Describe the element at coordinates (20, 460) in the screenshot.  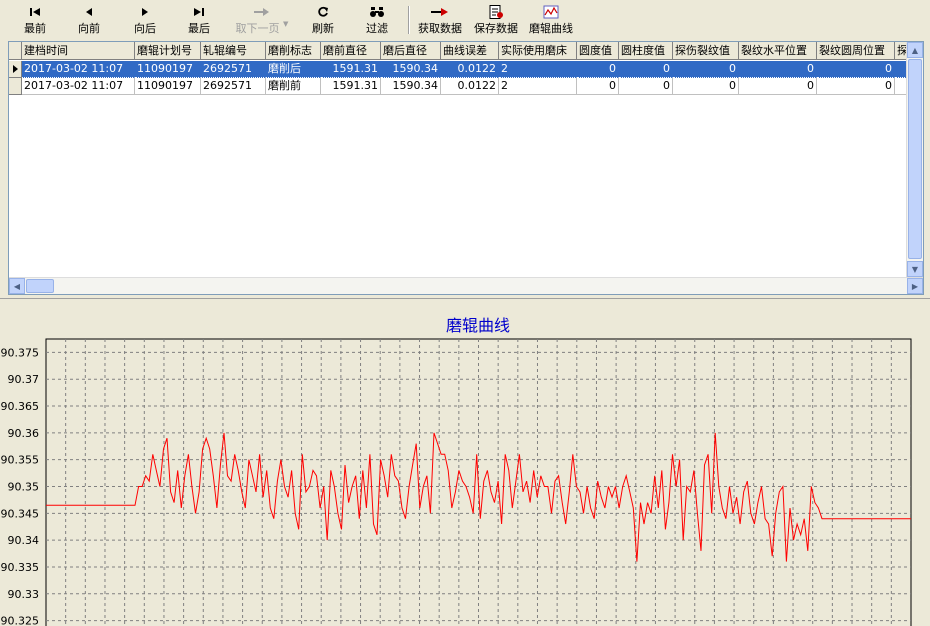
I see `y-tick-label: 90.355` at that location.